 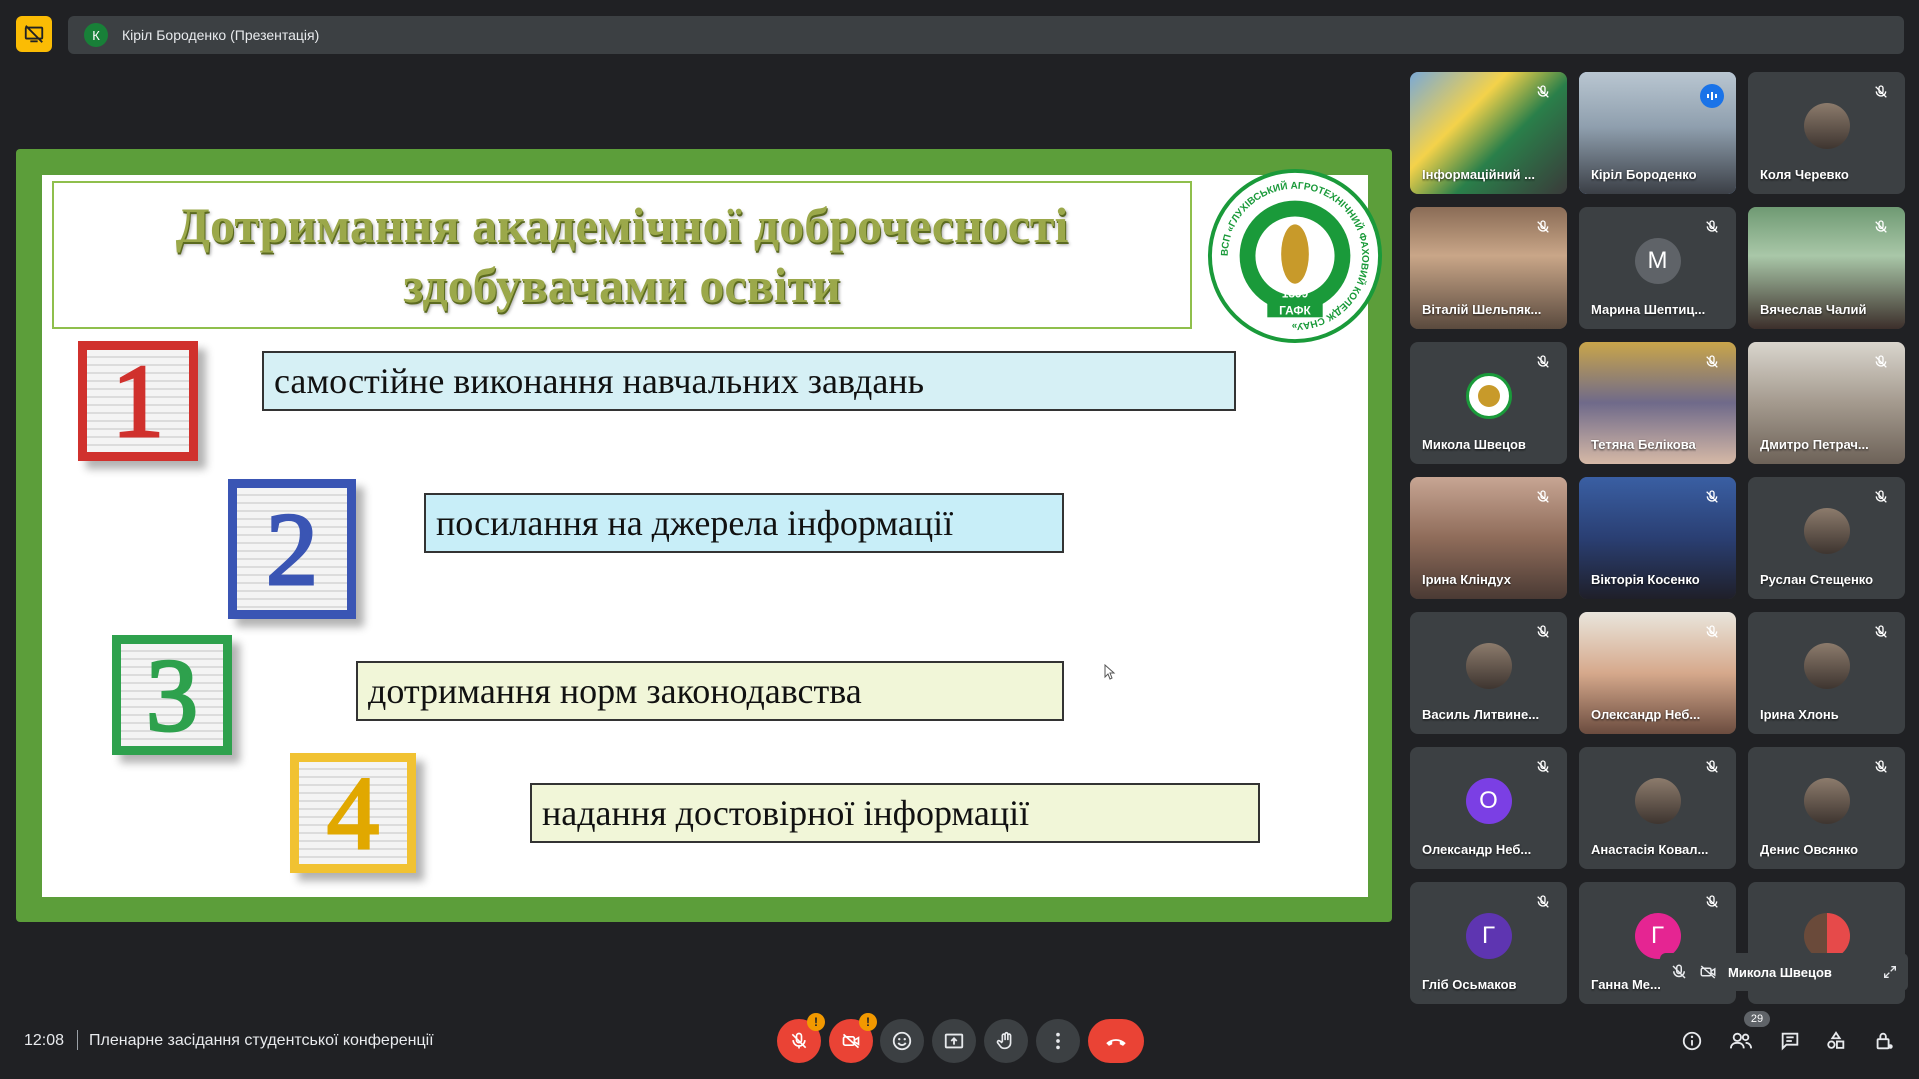 I want to click on self-view-pill: Микола Швецов, so click(x=1784, y=972).